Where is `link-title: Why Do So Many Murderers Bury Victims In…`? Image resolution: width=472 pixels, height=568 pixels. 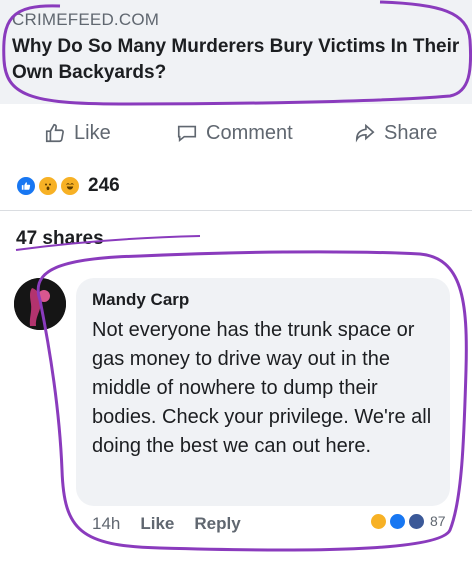
link-title: Why Do So Many Murderers Bury Victims In… is located at coordinates (238, 60).